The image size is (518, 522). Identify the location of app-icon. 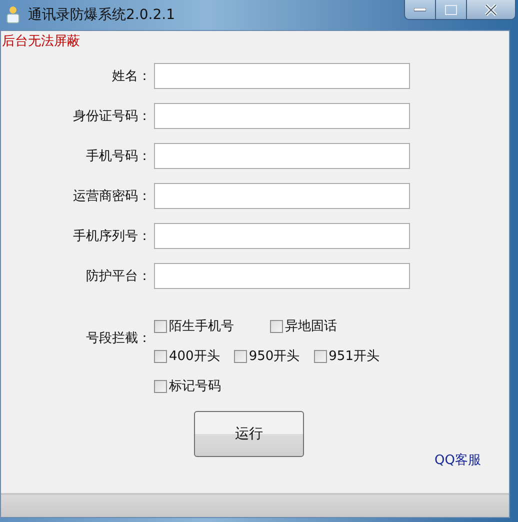
(13, 15).